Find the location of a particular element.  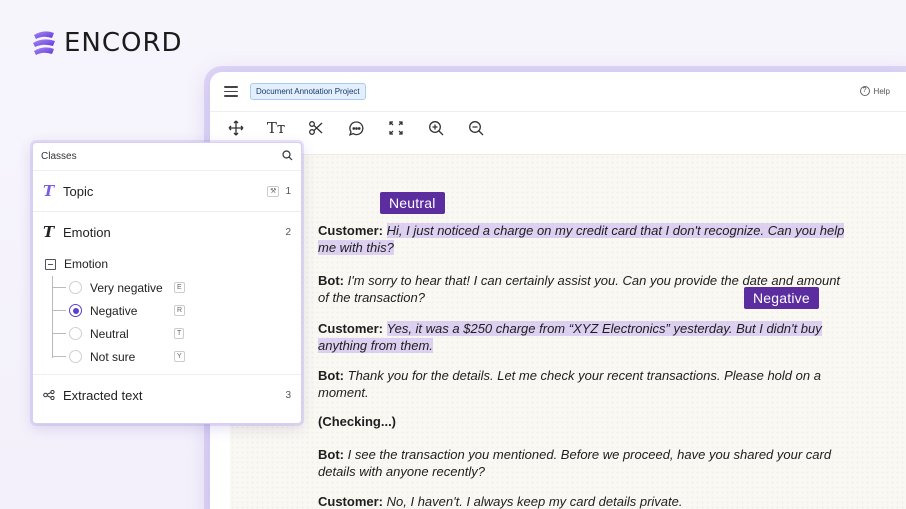

option-label: Not sure is located at coordinates (113, 356).